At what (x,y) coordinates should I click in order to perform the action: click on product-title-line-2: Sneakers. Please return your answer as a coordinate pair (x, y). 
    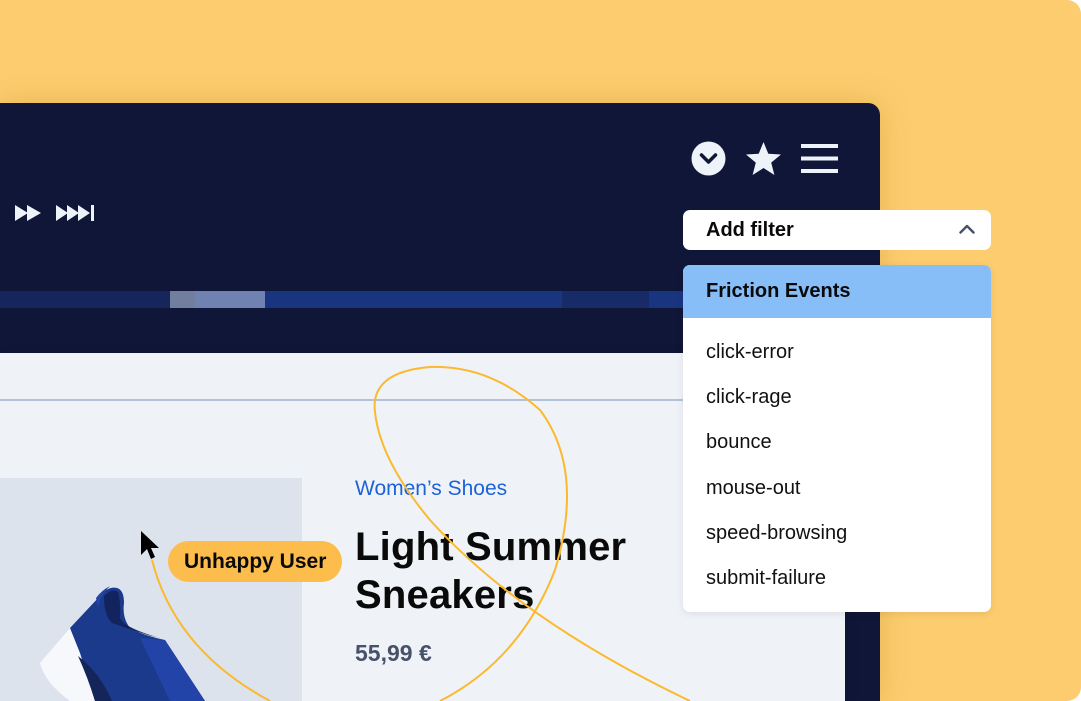
    Looking at the image, I should click on (445, 595).